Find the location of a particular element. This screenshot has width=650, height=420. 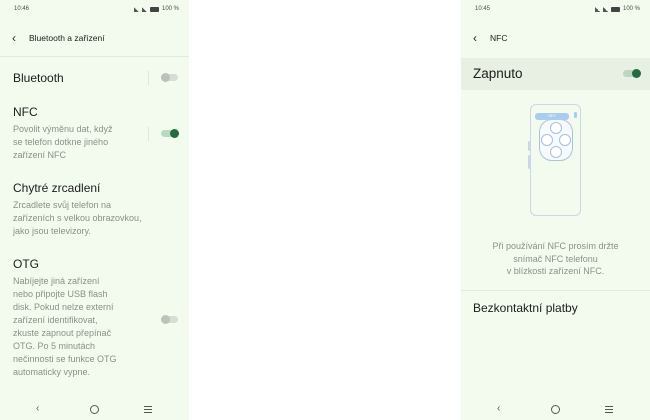

smart-mirroring-description-line: zařízeních s velkou obrazovkou, is located at coordinates (77, 218).